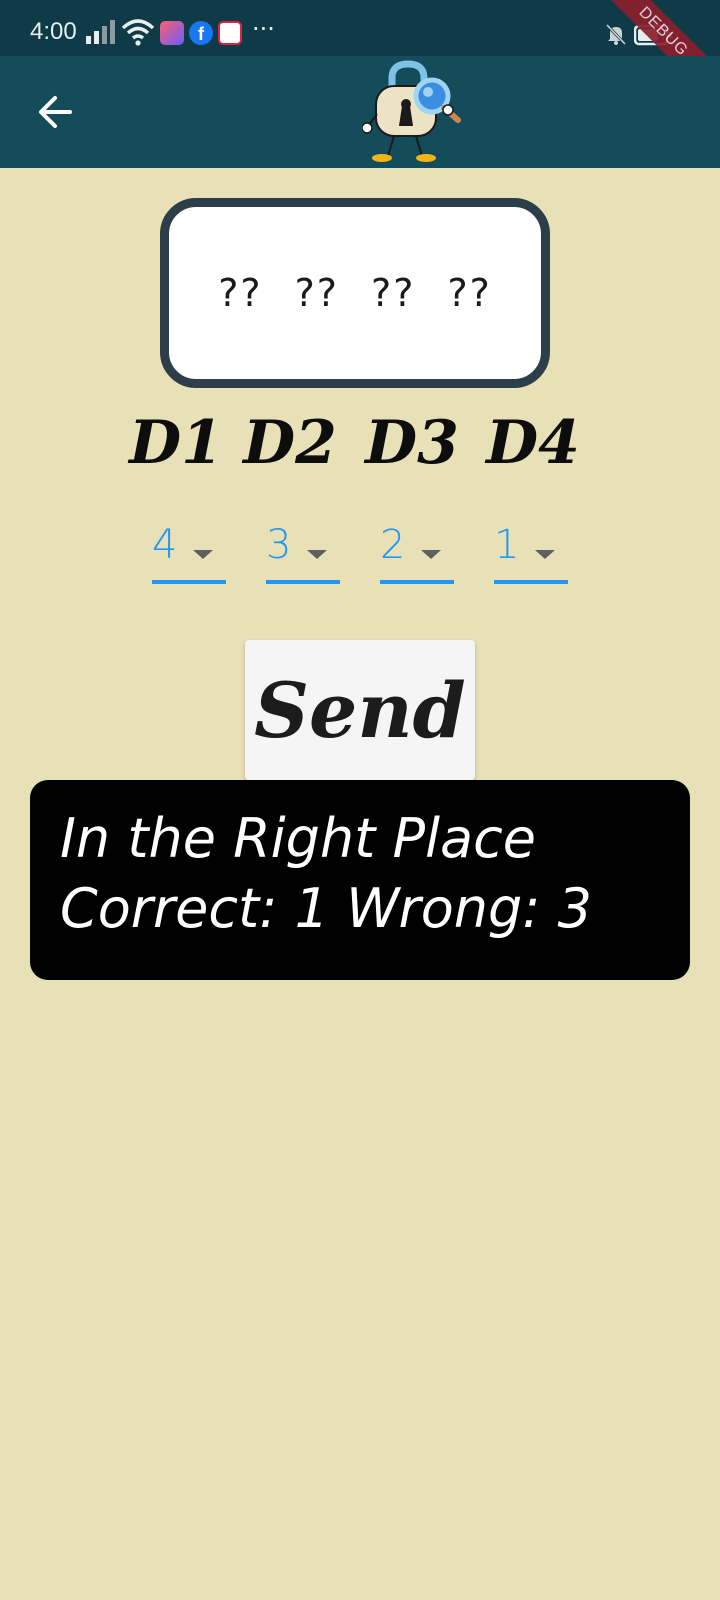 The image size is (720, 1600). I want to click on mute-icon, so click(616, 34).